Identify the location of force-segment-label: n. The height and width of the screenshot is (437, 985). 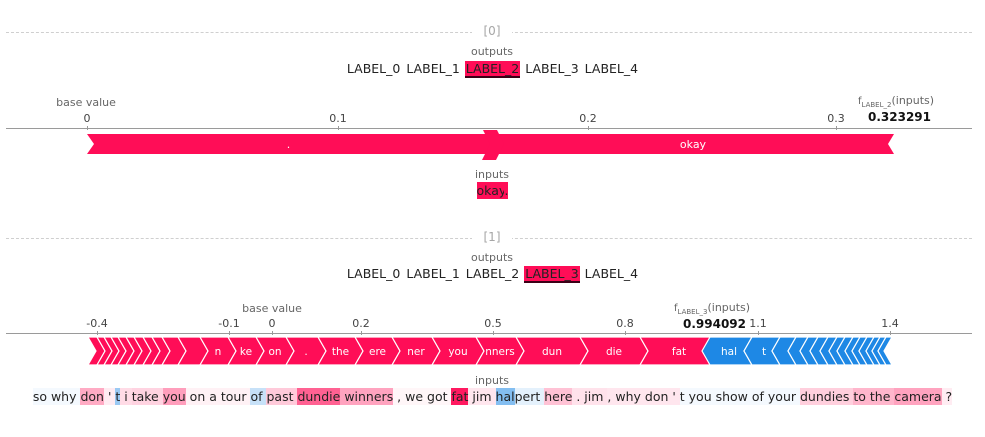
(218, 352).